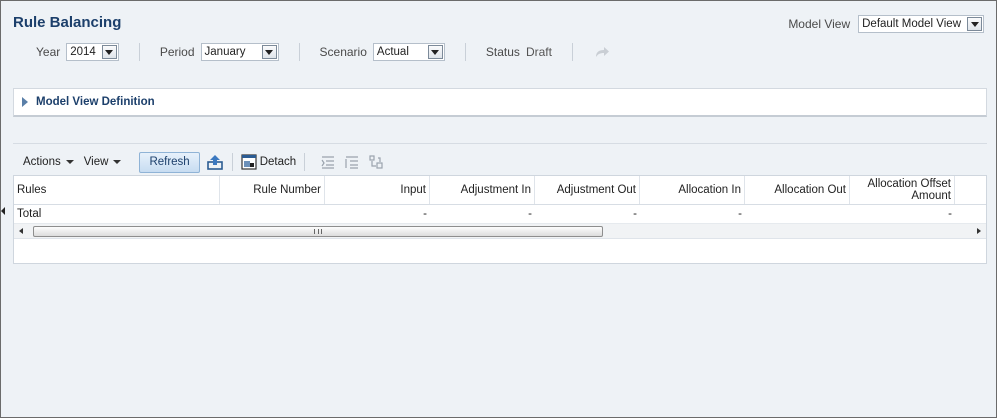  Describe the element at coordinates (328, 162) in the screenshot. I see `expand-all-icon` at that location.